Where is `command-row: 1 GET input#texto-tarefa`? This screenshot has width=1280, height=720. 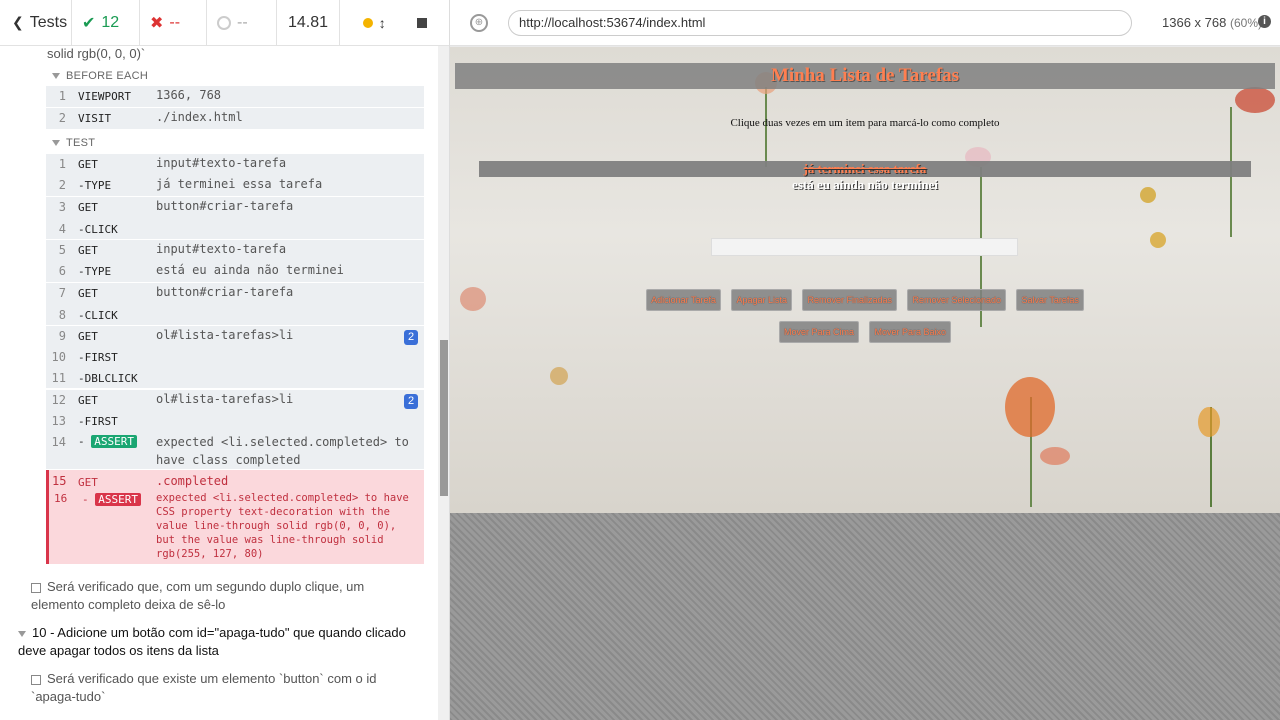
command-row: 1 GET input#texto-tarefa is located at coordinates (235, 164).